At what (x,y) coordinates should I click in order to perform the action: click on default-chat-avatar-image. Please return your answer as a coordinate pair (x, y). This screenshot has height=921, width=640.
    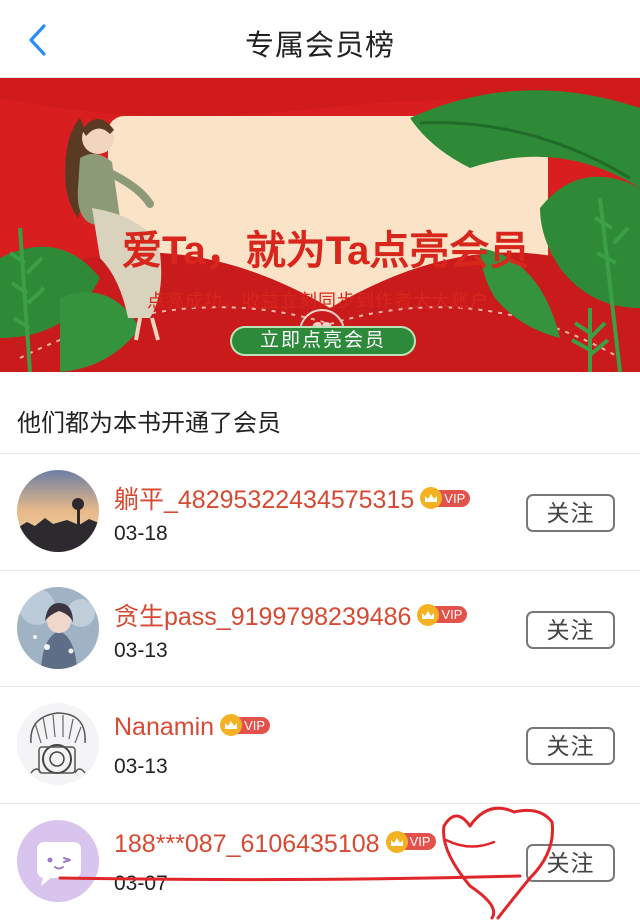
    Looking at the image, I should click on (58, 860).